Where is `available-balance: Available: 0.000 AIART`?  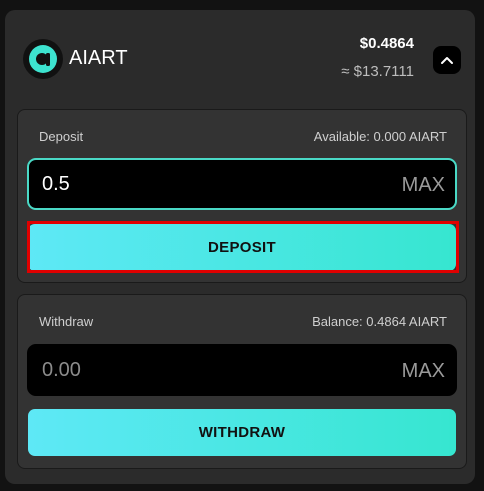
available-balance: Available: 0.000 AIART is located at coordinates (380, 136).